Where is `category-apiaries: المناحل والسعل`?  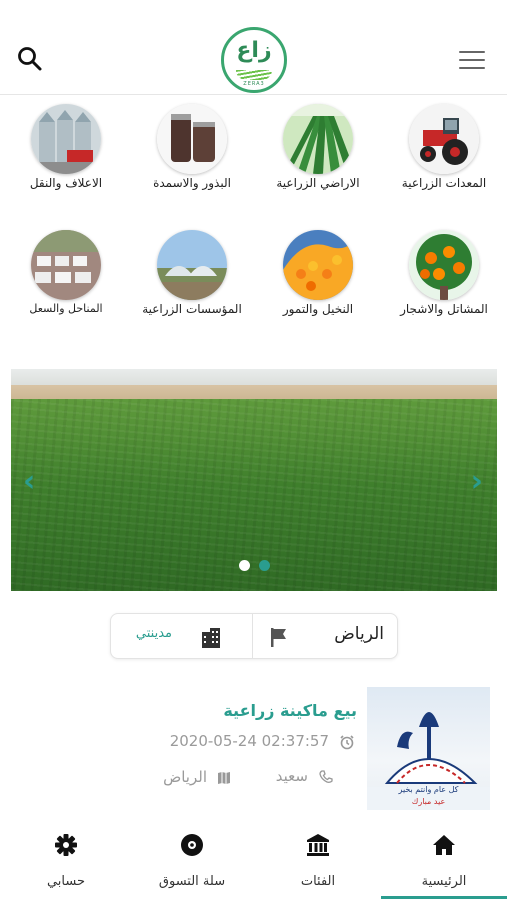
category-apiaries: المناحل والسعل is located at coordinates (66, 281).